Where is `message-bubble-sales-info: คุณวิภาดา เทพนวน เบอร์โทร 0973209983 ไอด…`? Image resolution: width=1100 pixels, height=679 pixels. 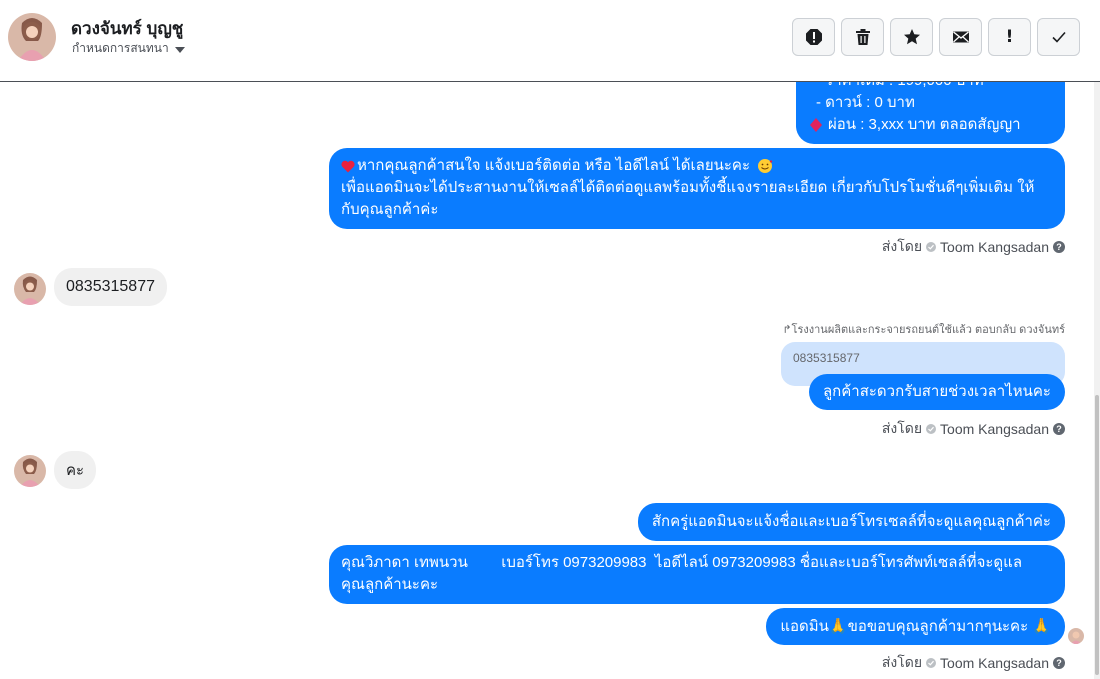
message-bubble-sales-info: คุณวิภาดา เทพนวน เบอร์โทร 0973209983 ไอด… is located at coordinates (697, 574).